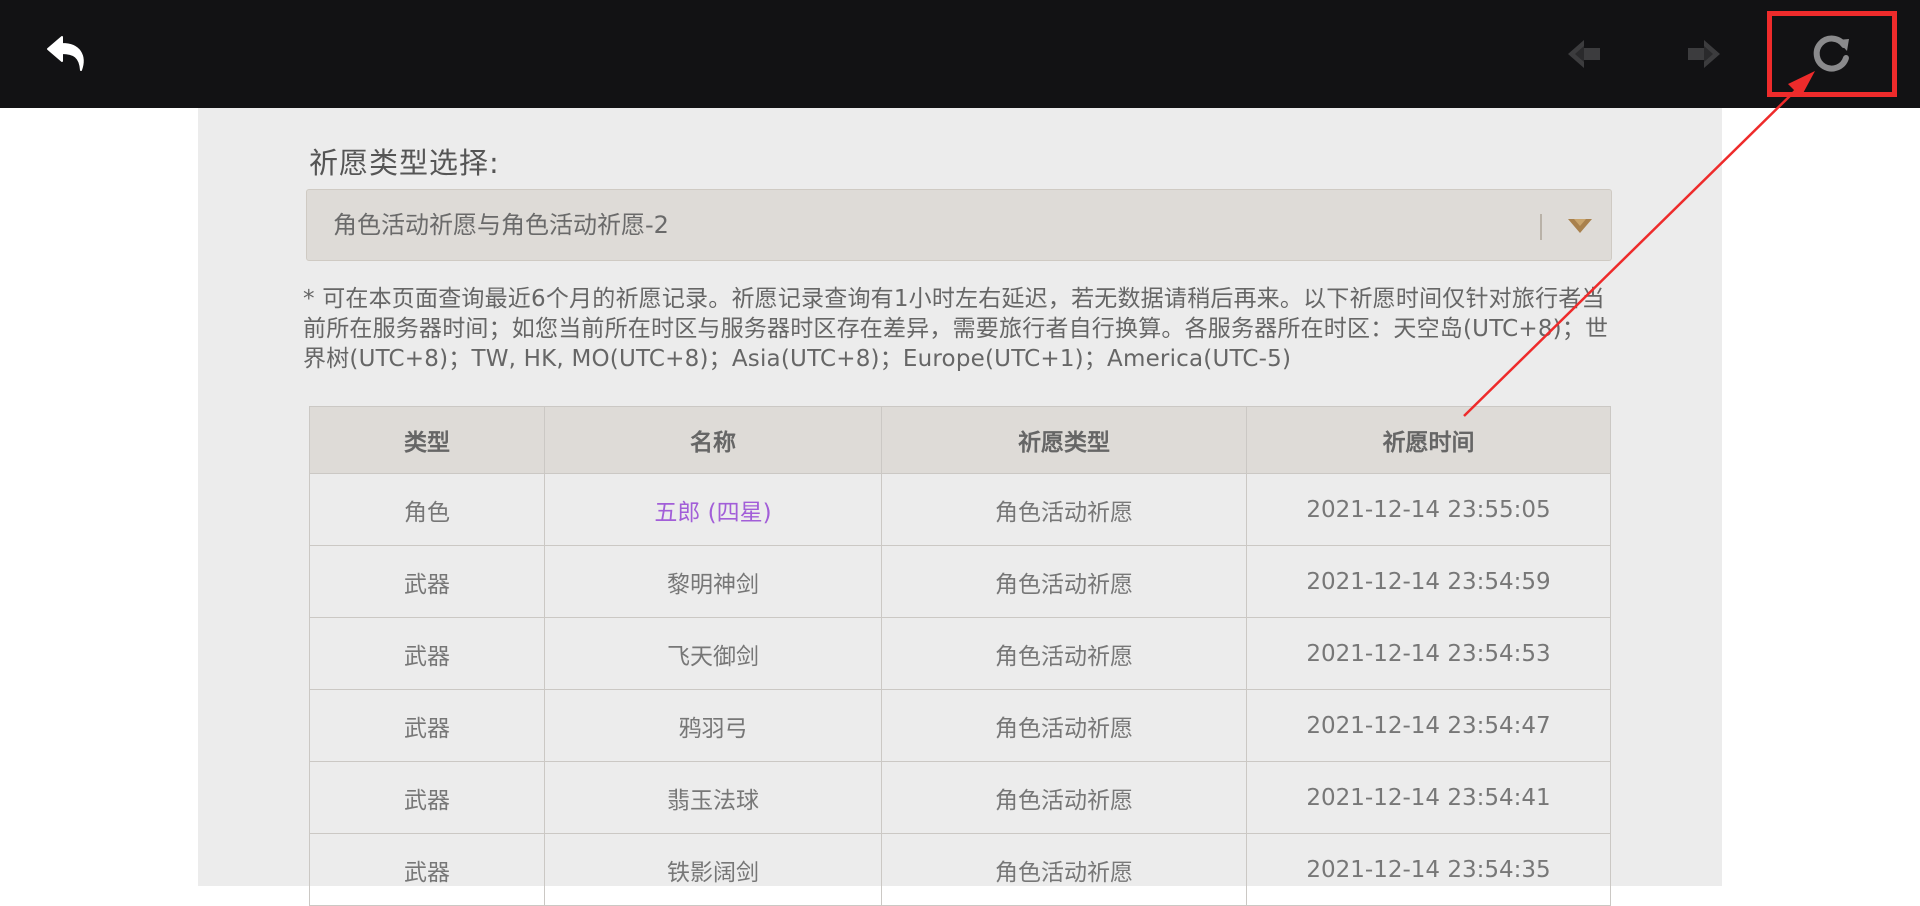 Image resolution: width=1920 pixels, height=906 pixels. What do you see at coordinates (501, 225) in the screenshot?
I see `wish-type-selected: 角色活动祈愿与角色活动祈愿-2` at bounding box center [501, 225].